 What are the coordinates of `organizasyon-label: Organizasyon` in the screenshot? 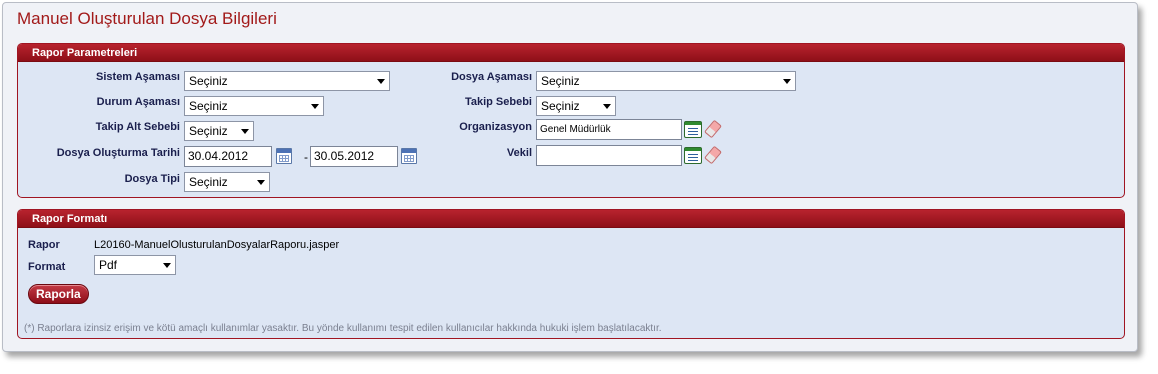 It's located at (495, 127).